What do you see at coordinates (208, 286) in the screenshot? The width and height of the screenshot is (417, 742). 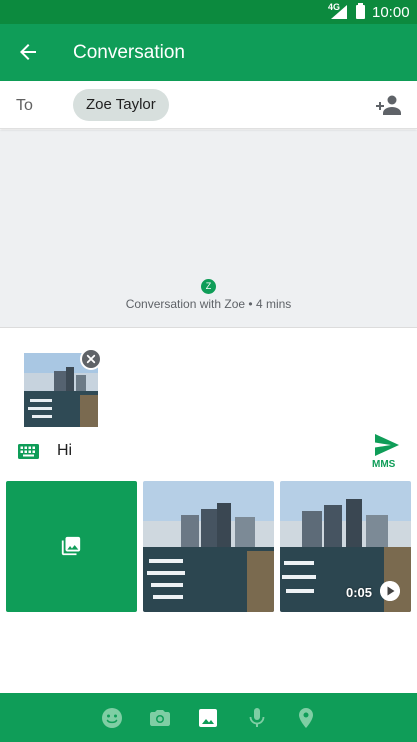 I see `contact-avatar: Z` at bounding box center [208, 286].